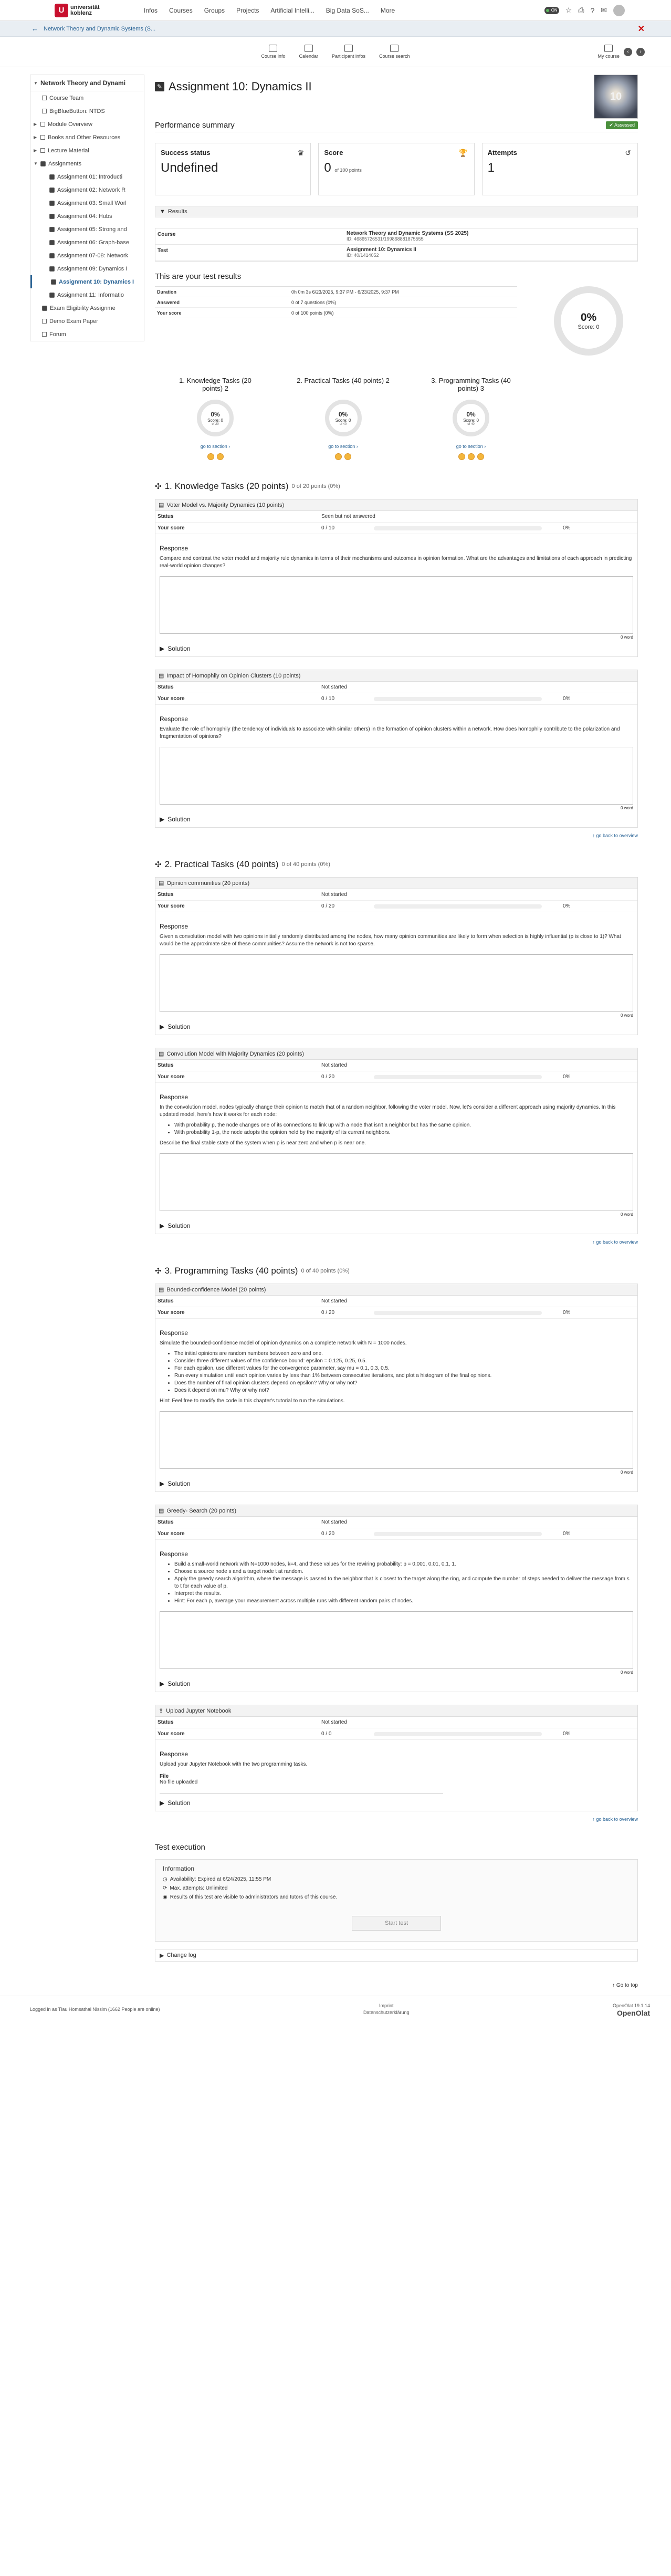 Image resolution: width=671 pixels, height=2576 pixels. I want to click on nav-courses: Courses, so click(181, 10).